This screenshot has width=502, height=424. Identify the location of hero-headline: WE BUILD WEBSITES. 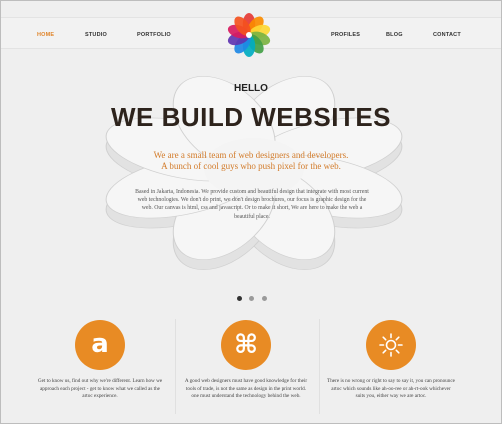
(251, 117).